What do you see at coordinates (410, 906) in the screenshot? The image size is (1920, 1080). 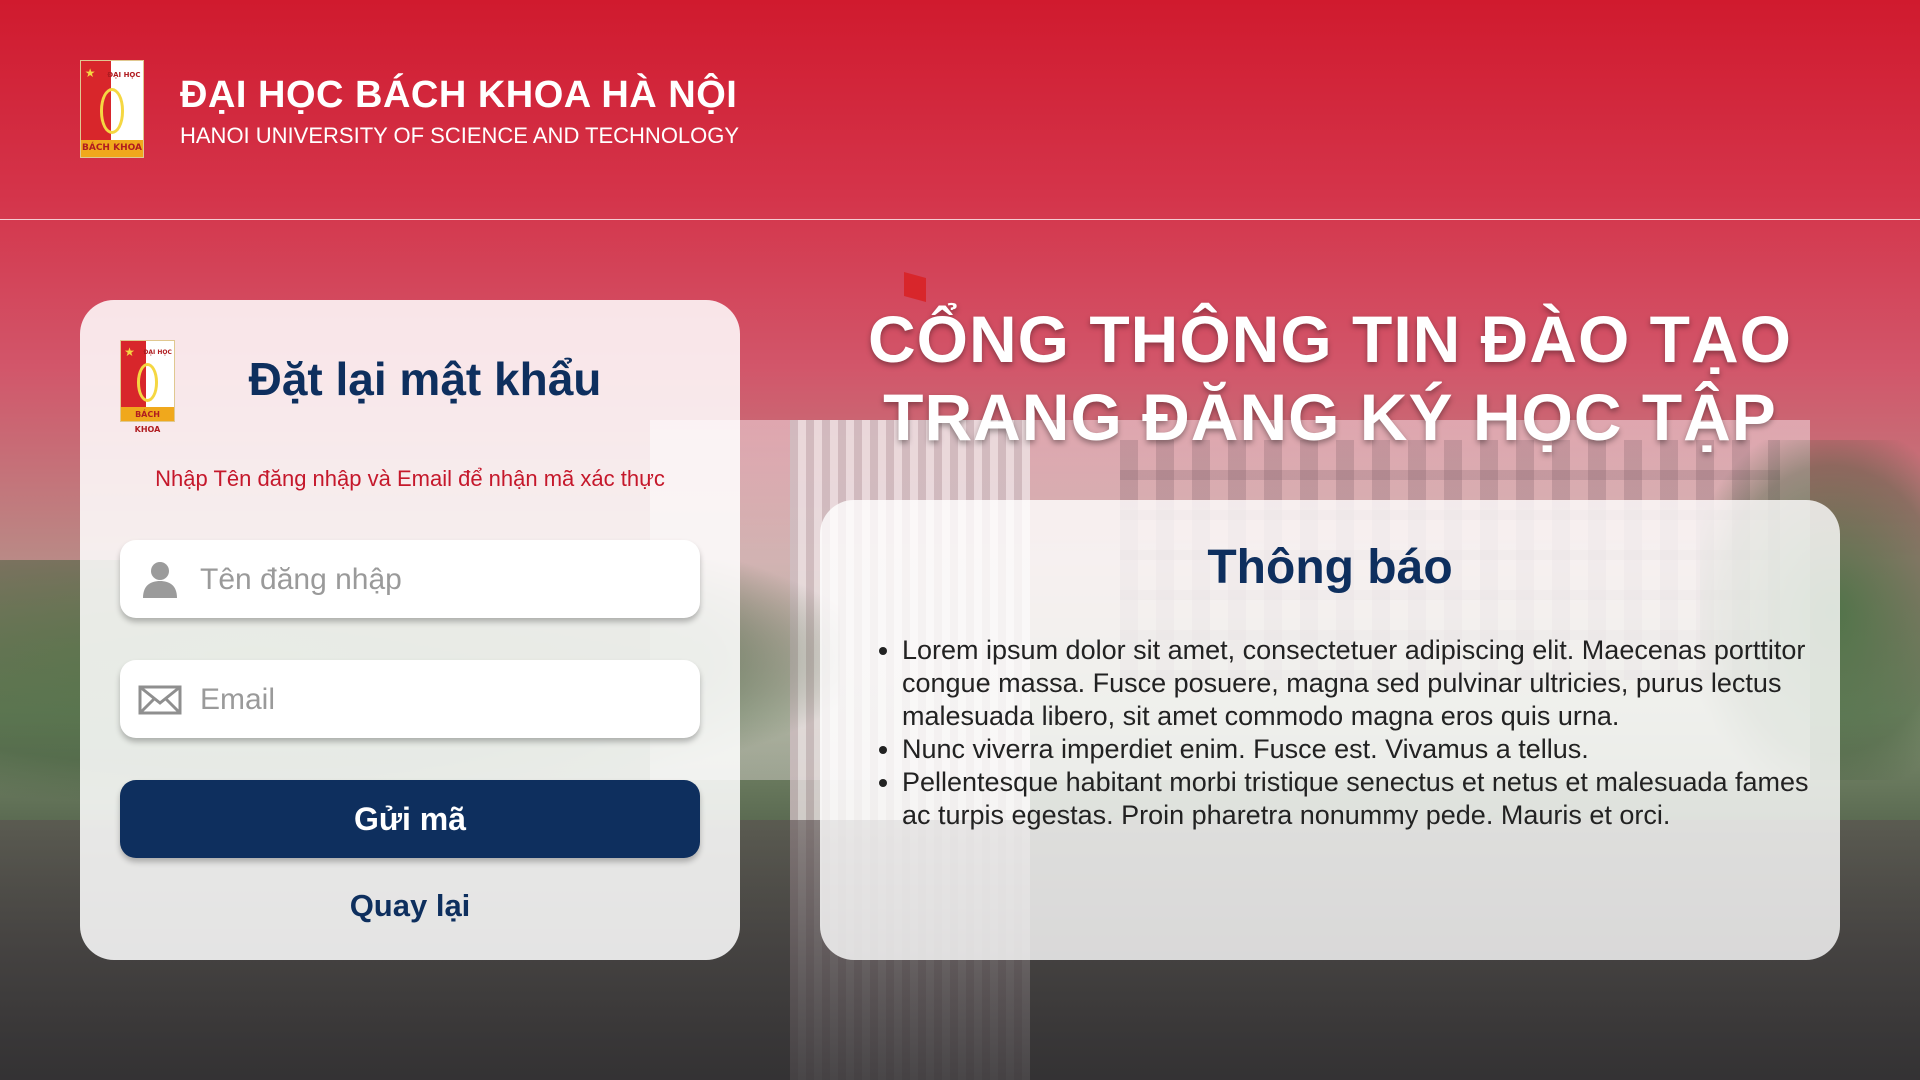 I see `back-link: Quay lại` at bounding box center [410, 906].